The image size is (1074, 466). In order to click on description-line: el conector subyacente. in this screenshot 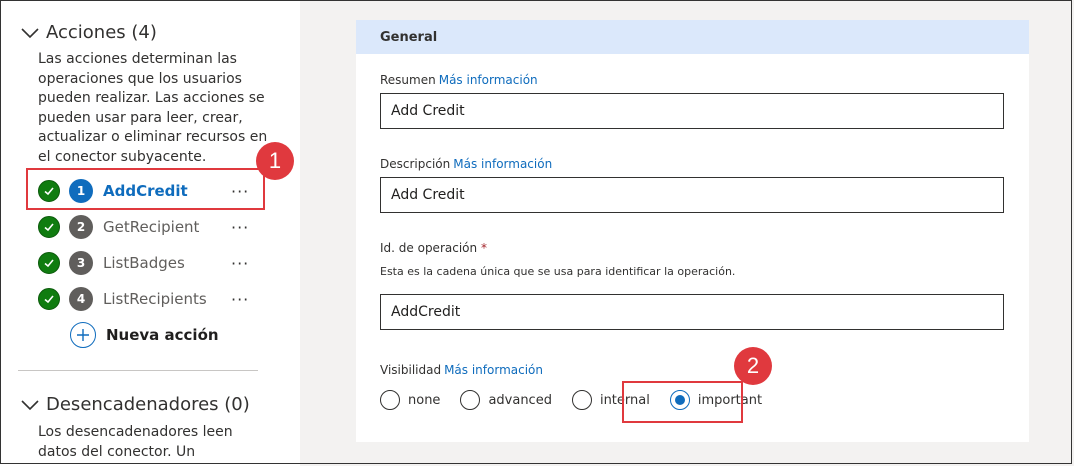, I will do `click(122, 156)`.